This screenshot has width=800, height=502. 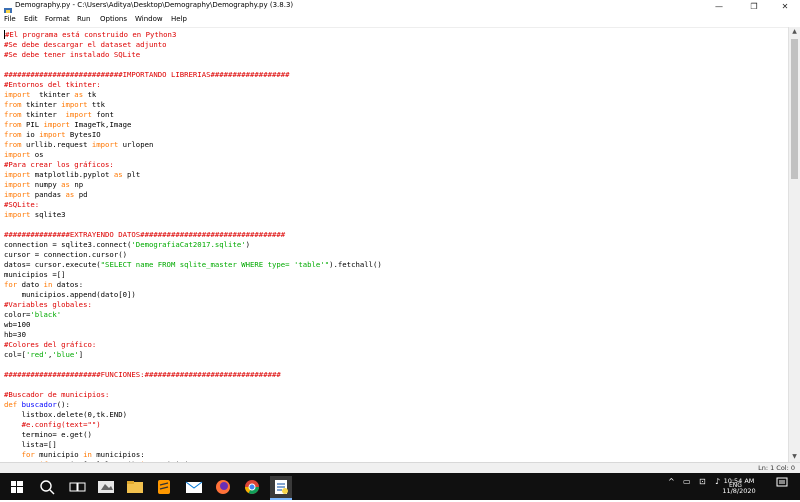 What do you see at coordinates (48, 305) in the screenshot?
I see `code-line: #Variables globales:` at bounding box center [48, 305].